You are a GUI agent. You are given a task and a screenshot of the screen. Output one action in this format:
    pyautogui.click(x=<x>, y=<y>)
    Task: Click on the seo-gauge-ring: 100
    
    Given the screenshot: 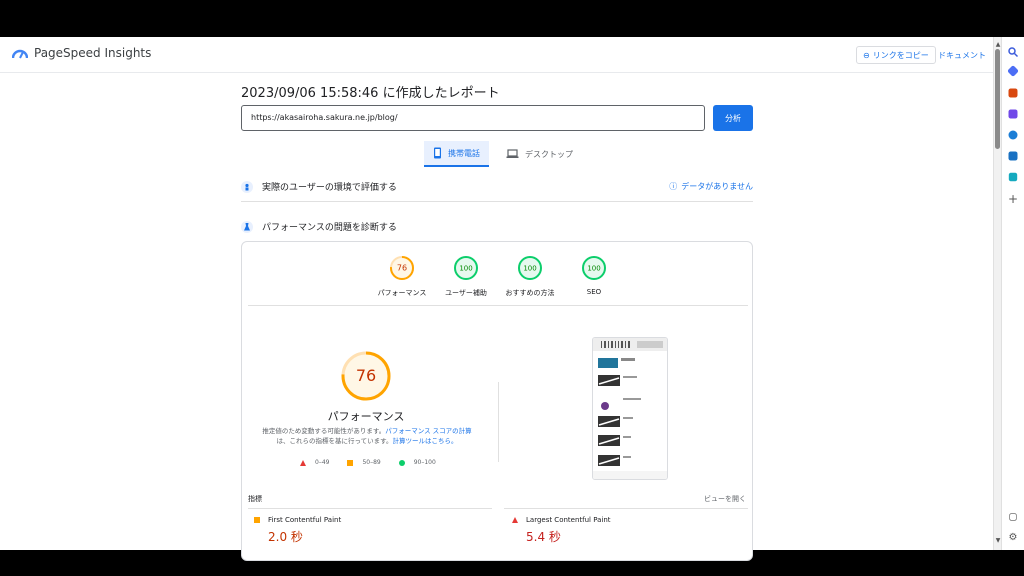 What is the action you would take?
    pyautogui.click(x=594, y=268)
    